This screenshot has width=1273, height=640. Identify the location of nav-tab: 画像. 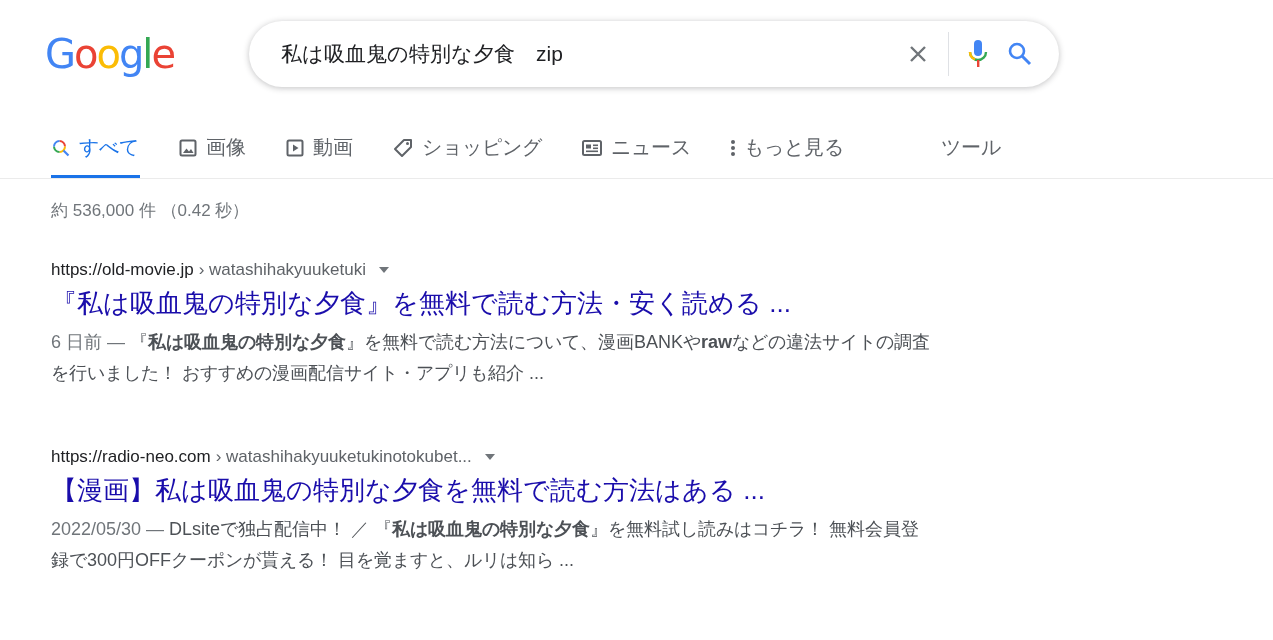
(212, 156).